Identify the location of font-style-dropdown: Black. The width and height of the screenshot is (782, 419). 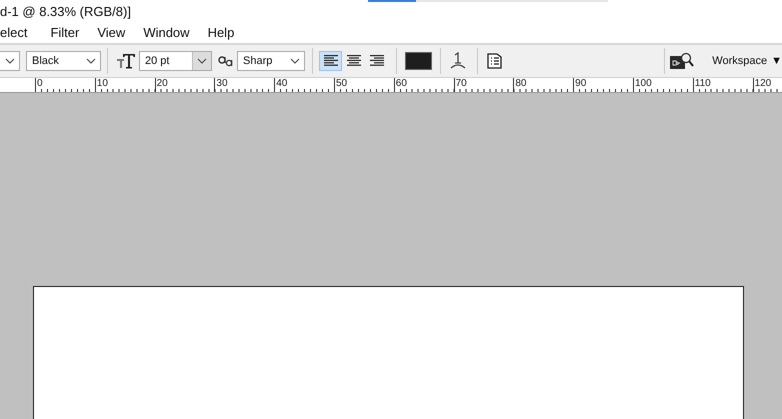
(63, 61).